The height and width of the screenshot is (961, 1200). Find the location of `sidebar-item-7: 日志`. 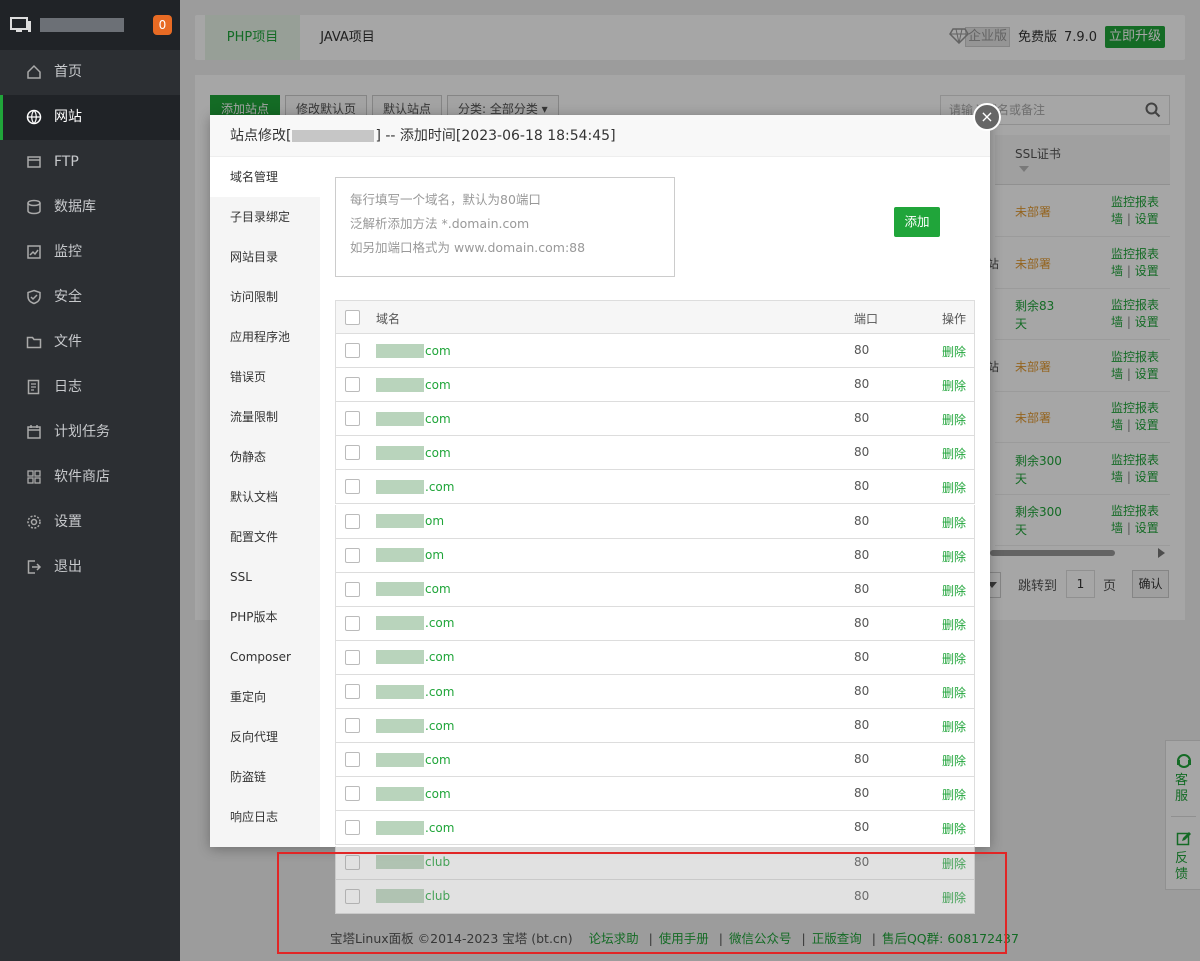

sidebar-item-7: 日志 is located at coordinates (90, 387).